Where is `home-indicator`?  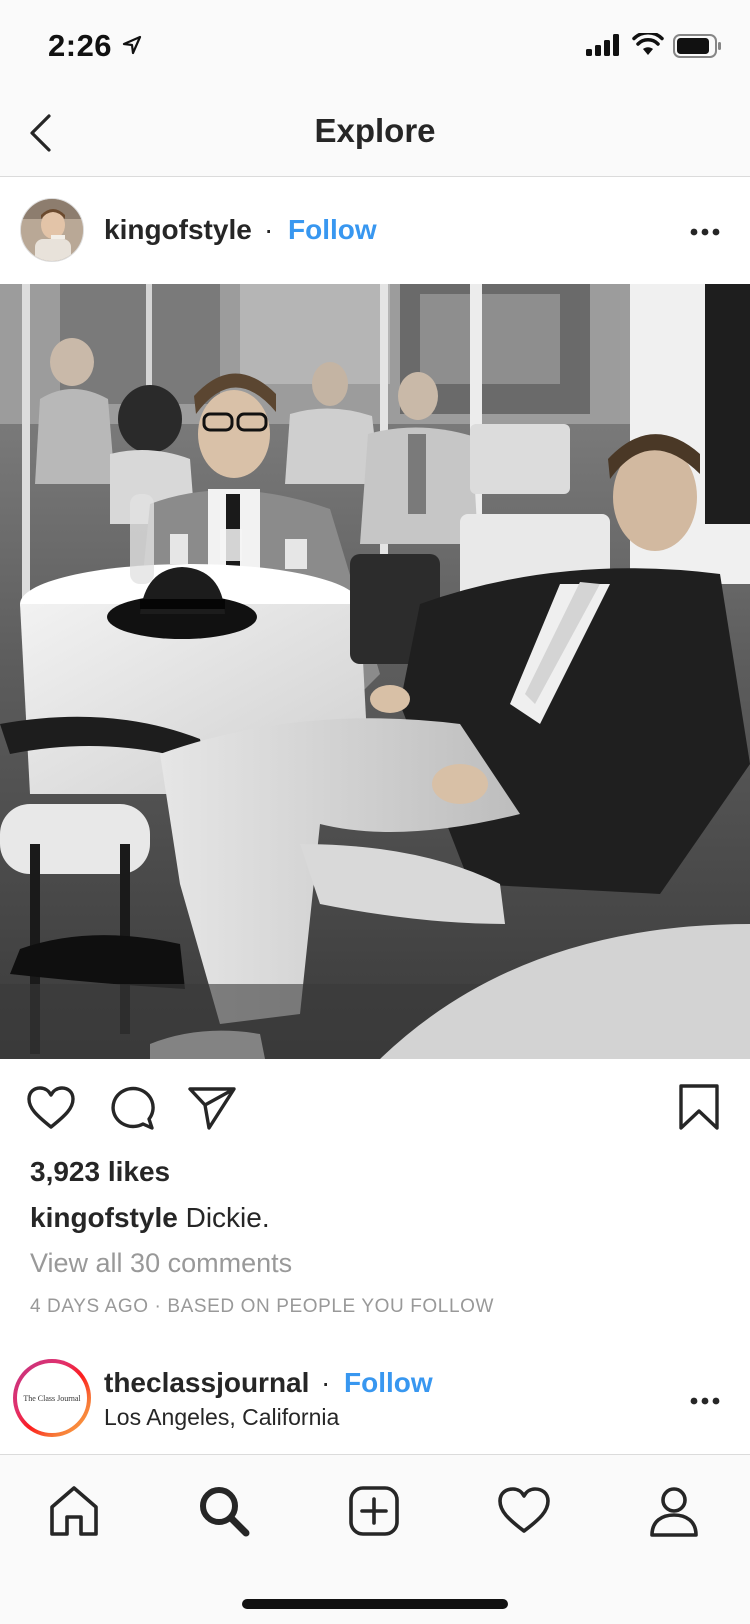 home-indicator is located at coordinates (375, 1604).